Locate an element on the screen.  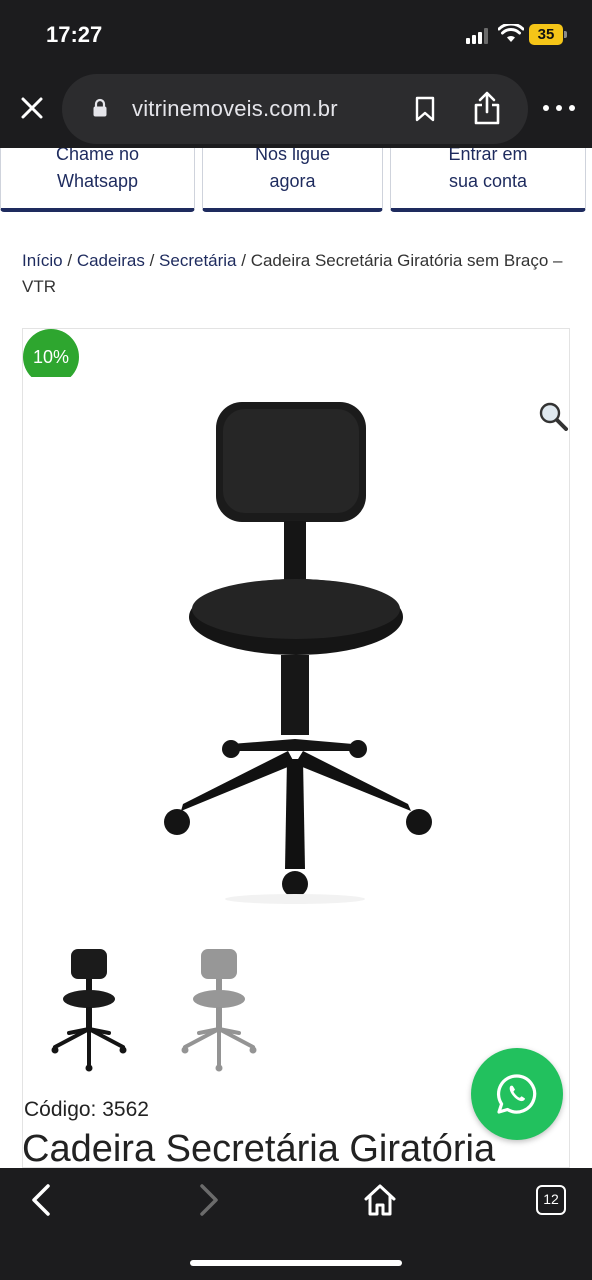
home-indicator is located at coordinates (296, 1263).